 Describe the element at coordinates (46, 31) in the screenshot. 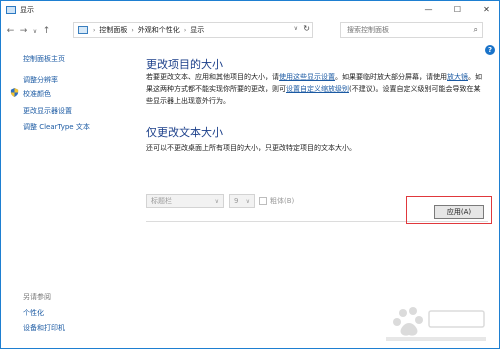

I see `up-arrow-icon: ↑` at that location.